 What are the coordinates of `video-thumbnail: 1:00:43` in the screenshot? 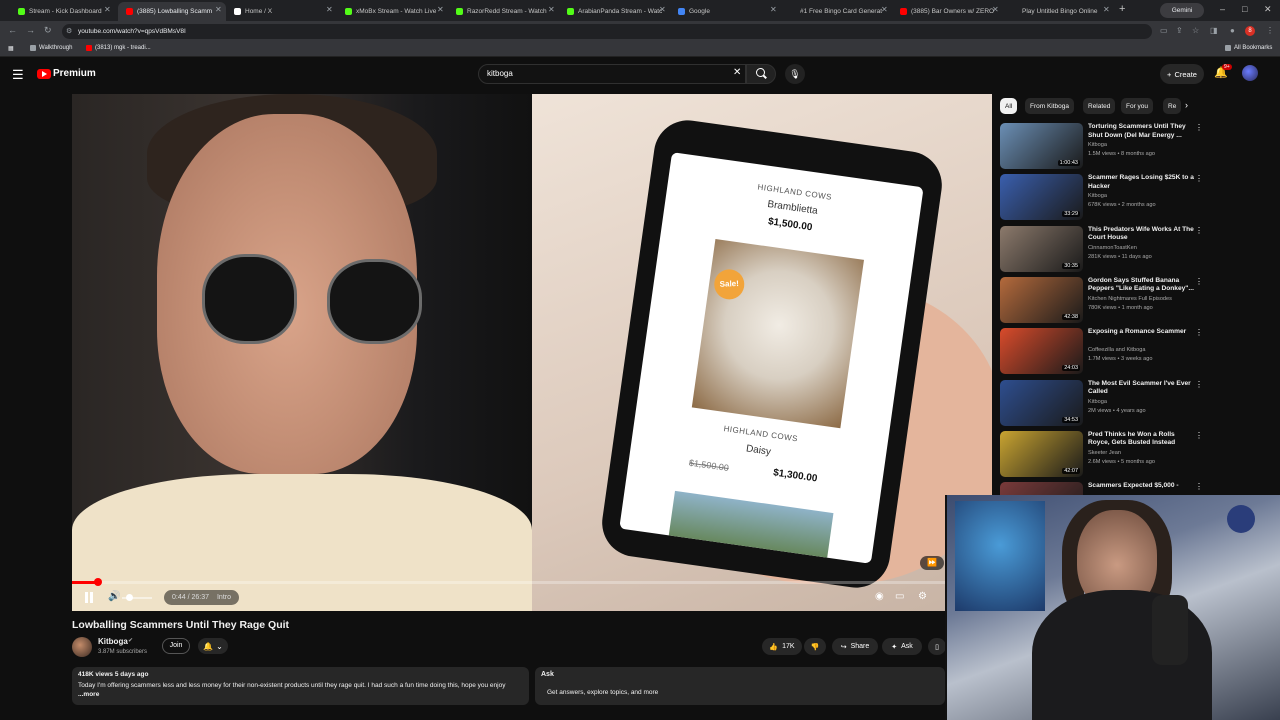 It's located at (1041, 146).